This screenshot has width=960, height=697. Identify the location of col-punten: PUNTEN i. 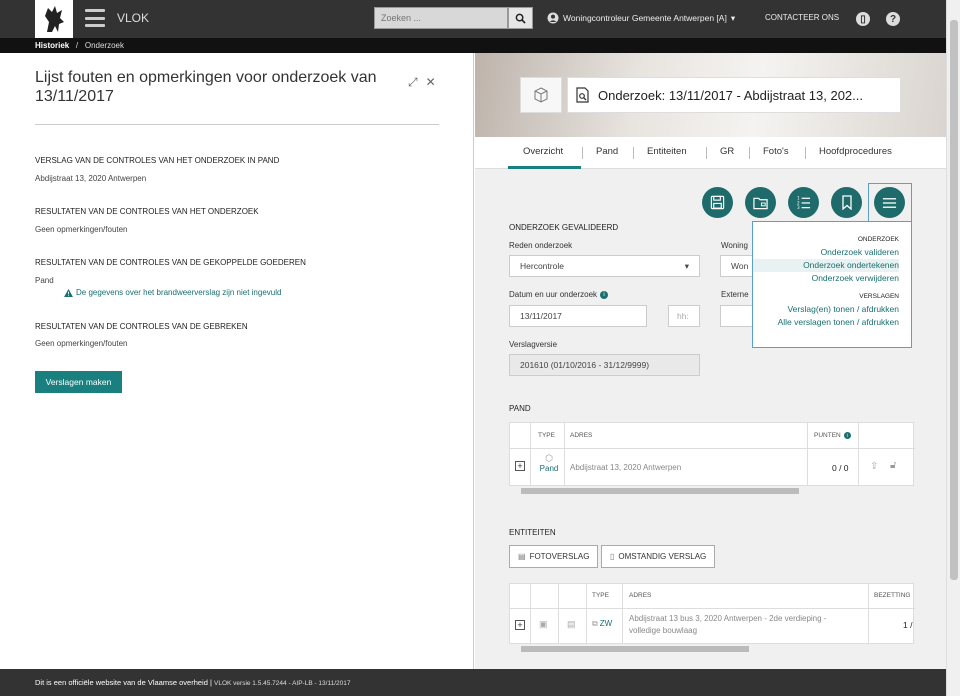
(832, 435).